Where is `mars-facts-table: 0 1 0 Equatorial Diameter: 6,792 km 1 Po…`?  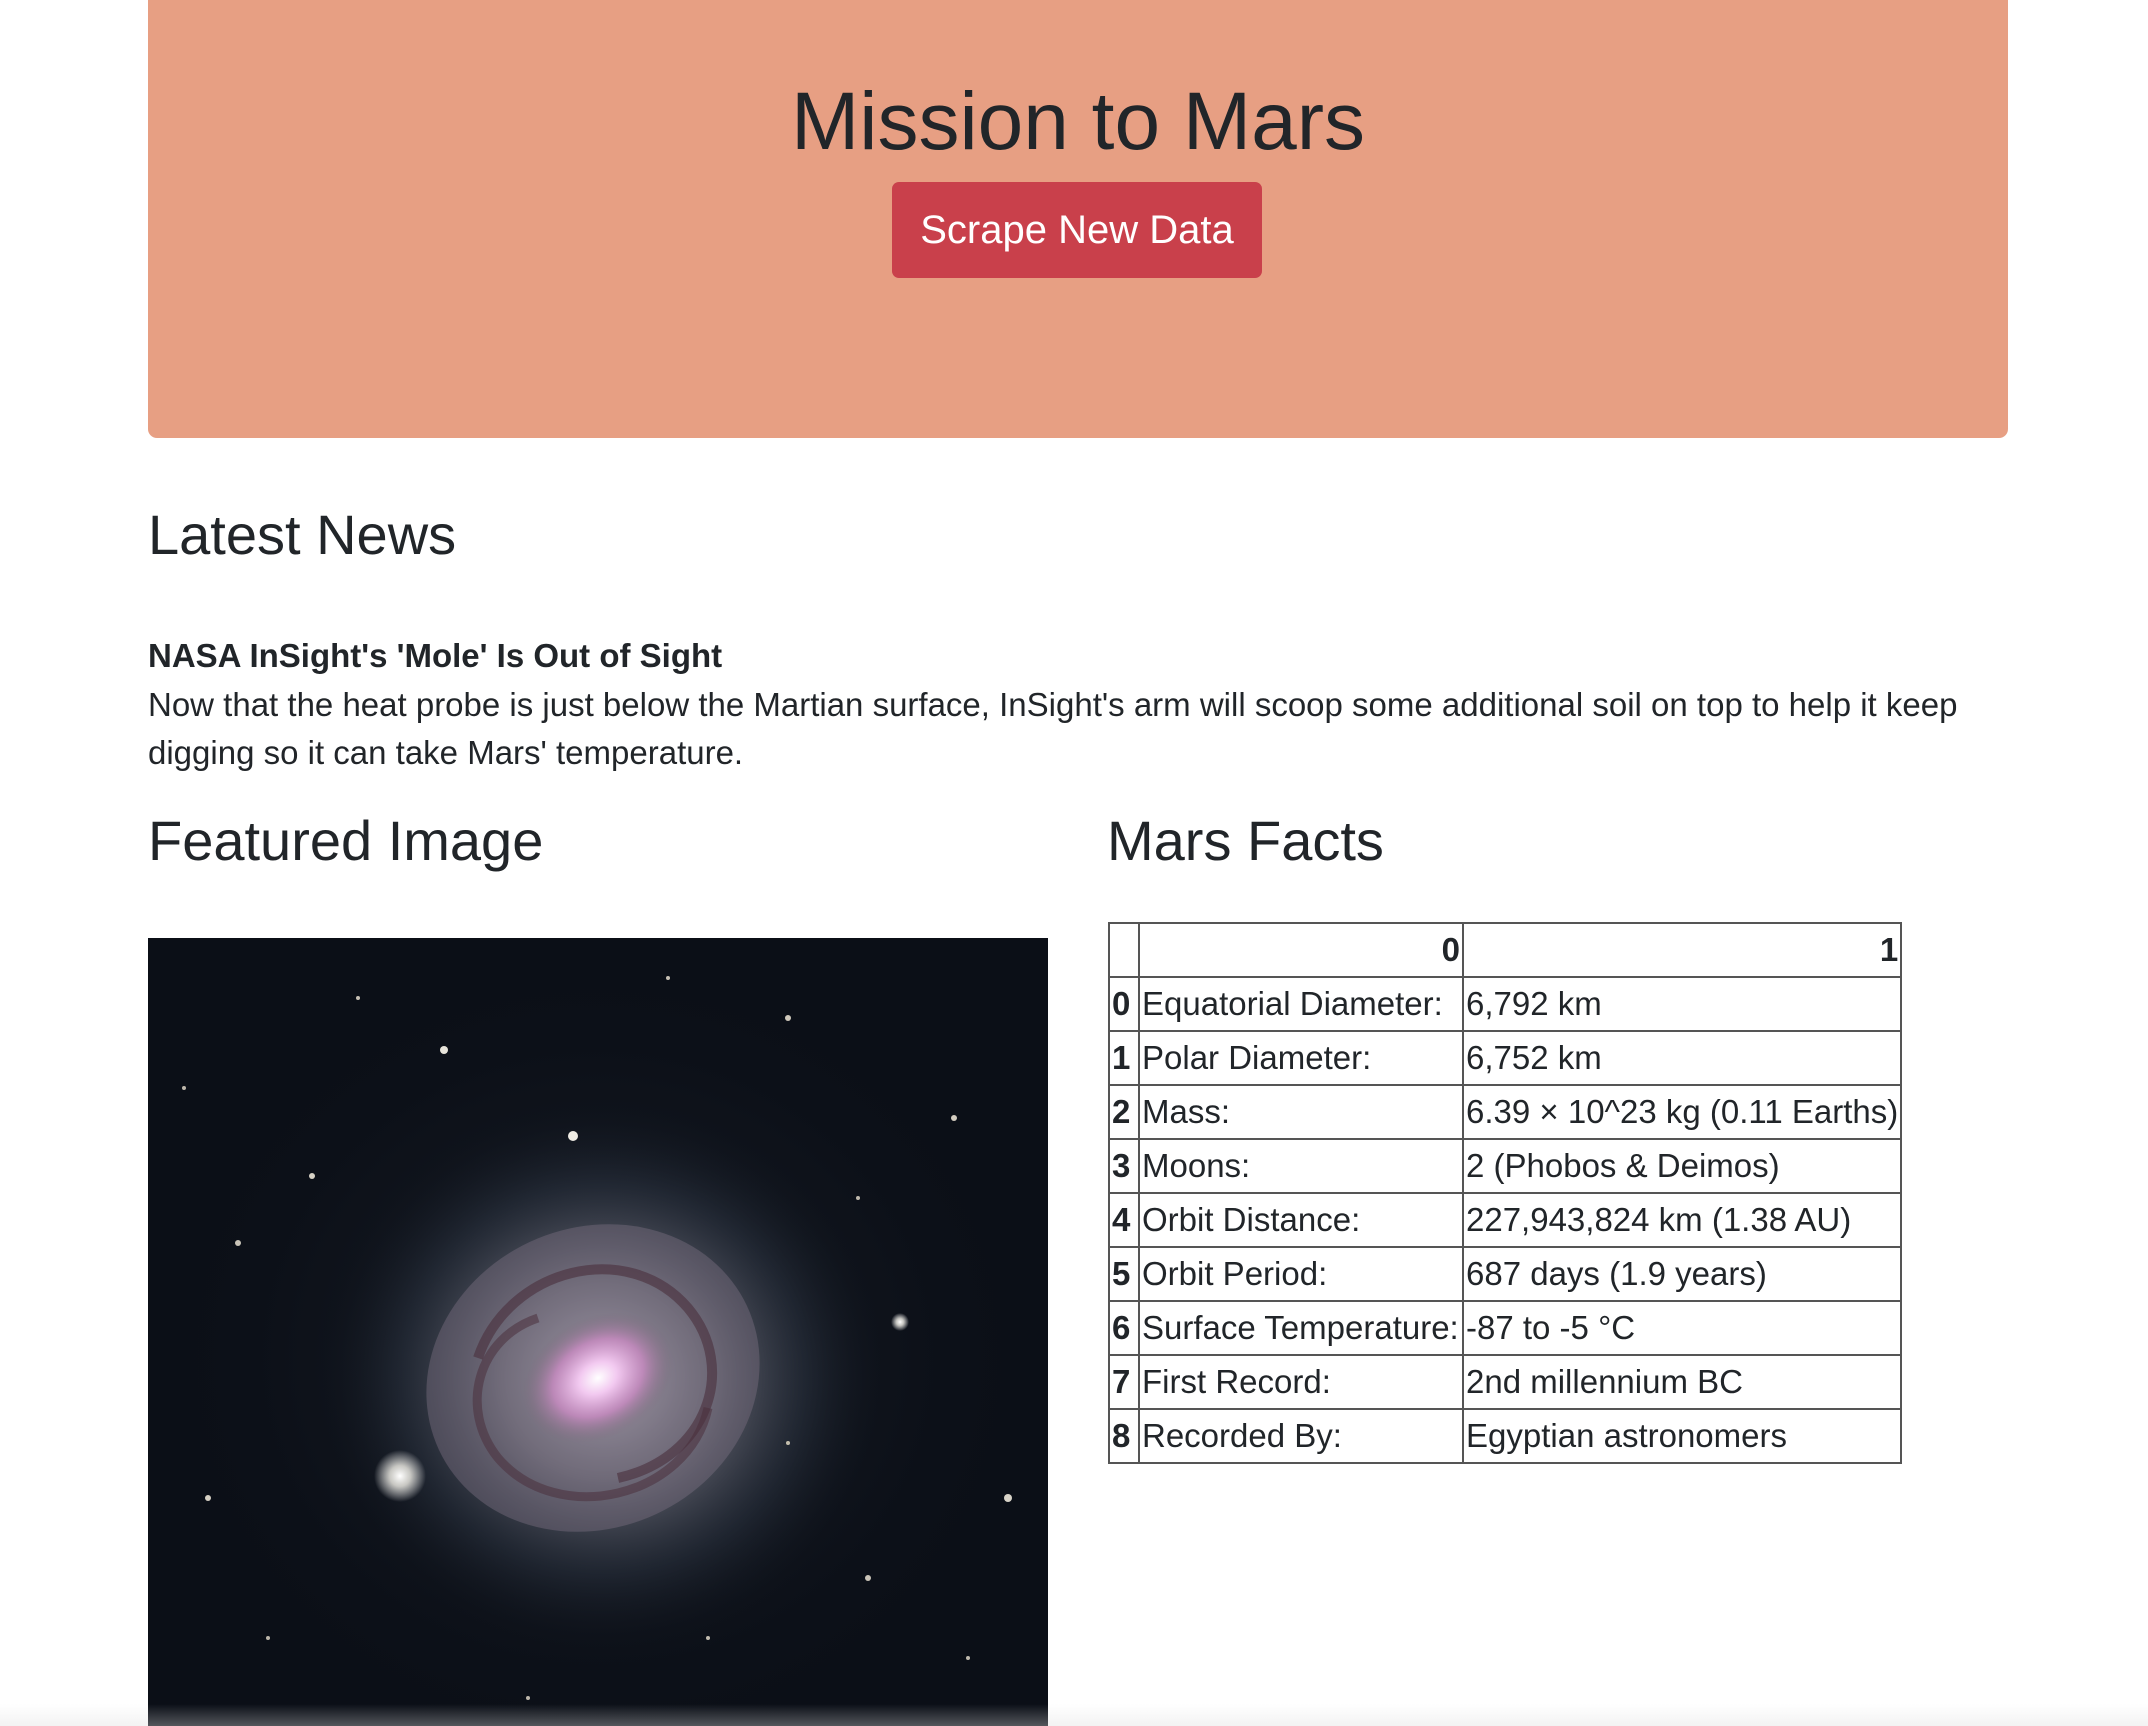 mars-facts-table: 0 1 0 Equatorial Diameter: 6,792 km 1 Po… is located at coordinates (1505, 1193).